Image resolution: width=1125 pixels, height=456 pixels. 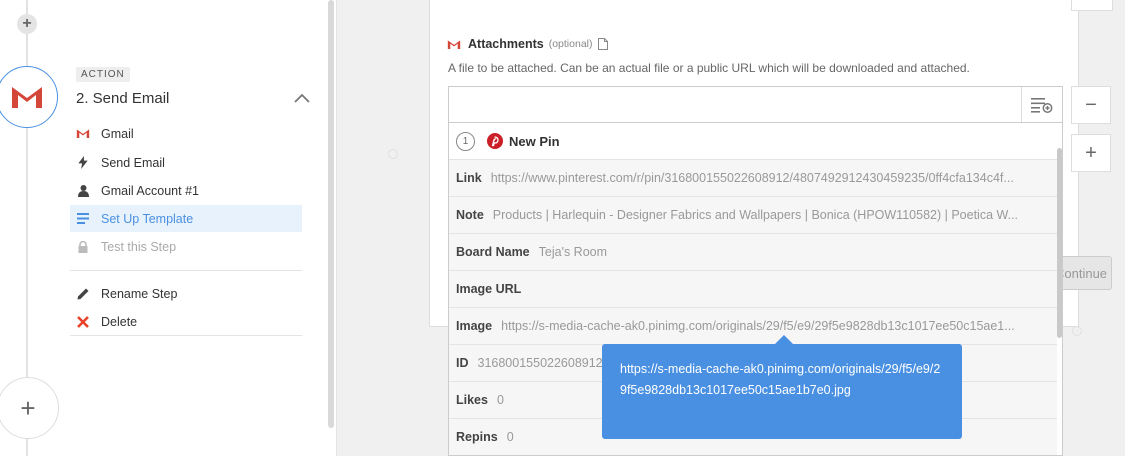 What do you see at coordinates (1091, 153) in the screenshot?
I see `add-field-button: +` at bounding box center [1091, 153].